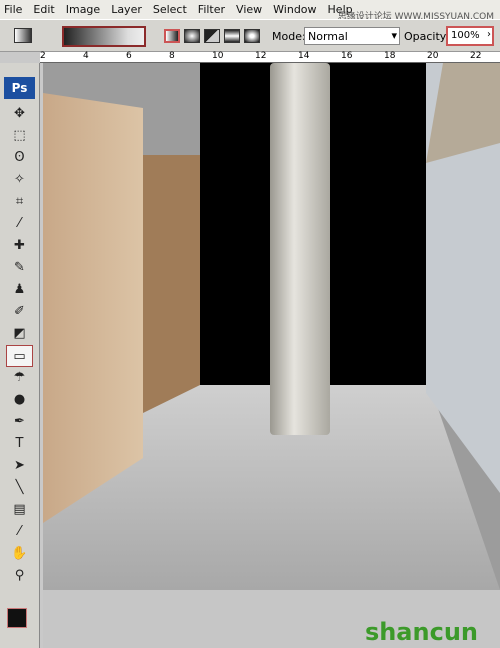 This screenshot has width=500, height=648. What do you see at coordinates (465, 35) in the screenshot?
I see `opacity-value: 100%` at bounding box center [465, 35].